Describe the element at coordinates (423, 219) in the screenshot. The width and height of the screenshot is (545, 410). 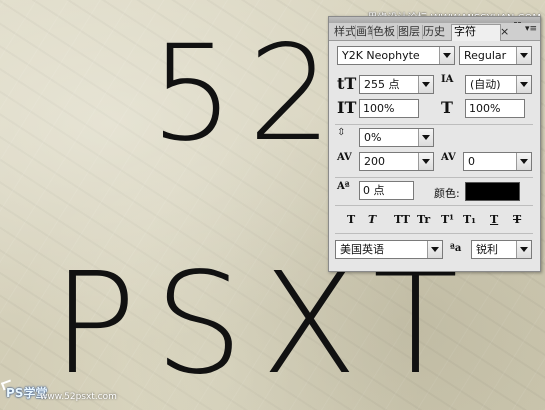
I see `small-caps-button: Tr` at that location.